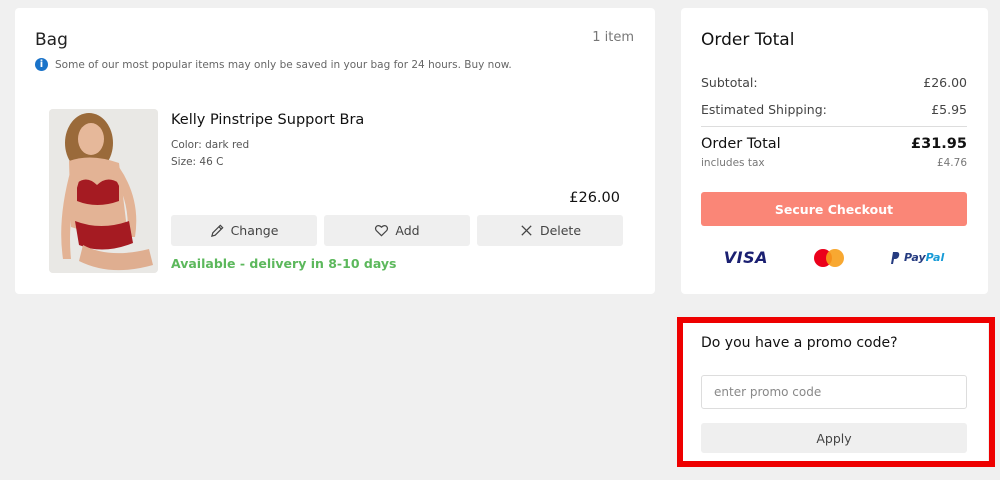 The height and width of the screenshot is (480, 1000). Describe the element at coordinates (741, 144) in the screenshot. I see `total-label: Order Total` at that location.